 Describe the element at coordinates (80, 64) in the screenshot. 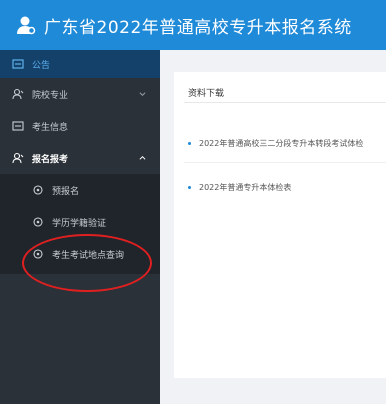

I see `sidebar-item-notice: 公告` at that location.